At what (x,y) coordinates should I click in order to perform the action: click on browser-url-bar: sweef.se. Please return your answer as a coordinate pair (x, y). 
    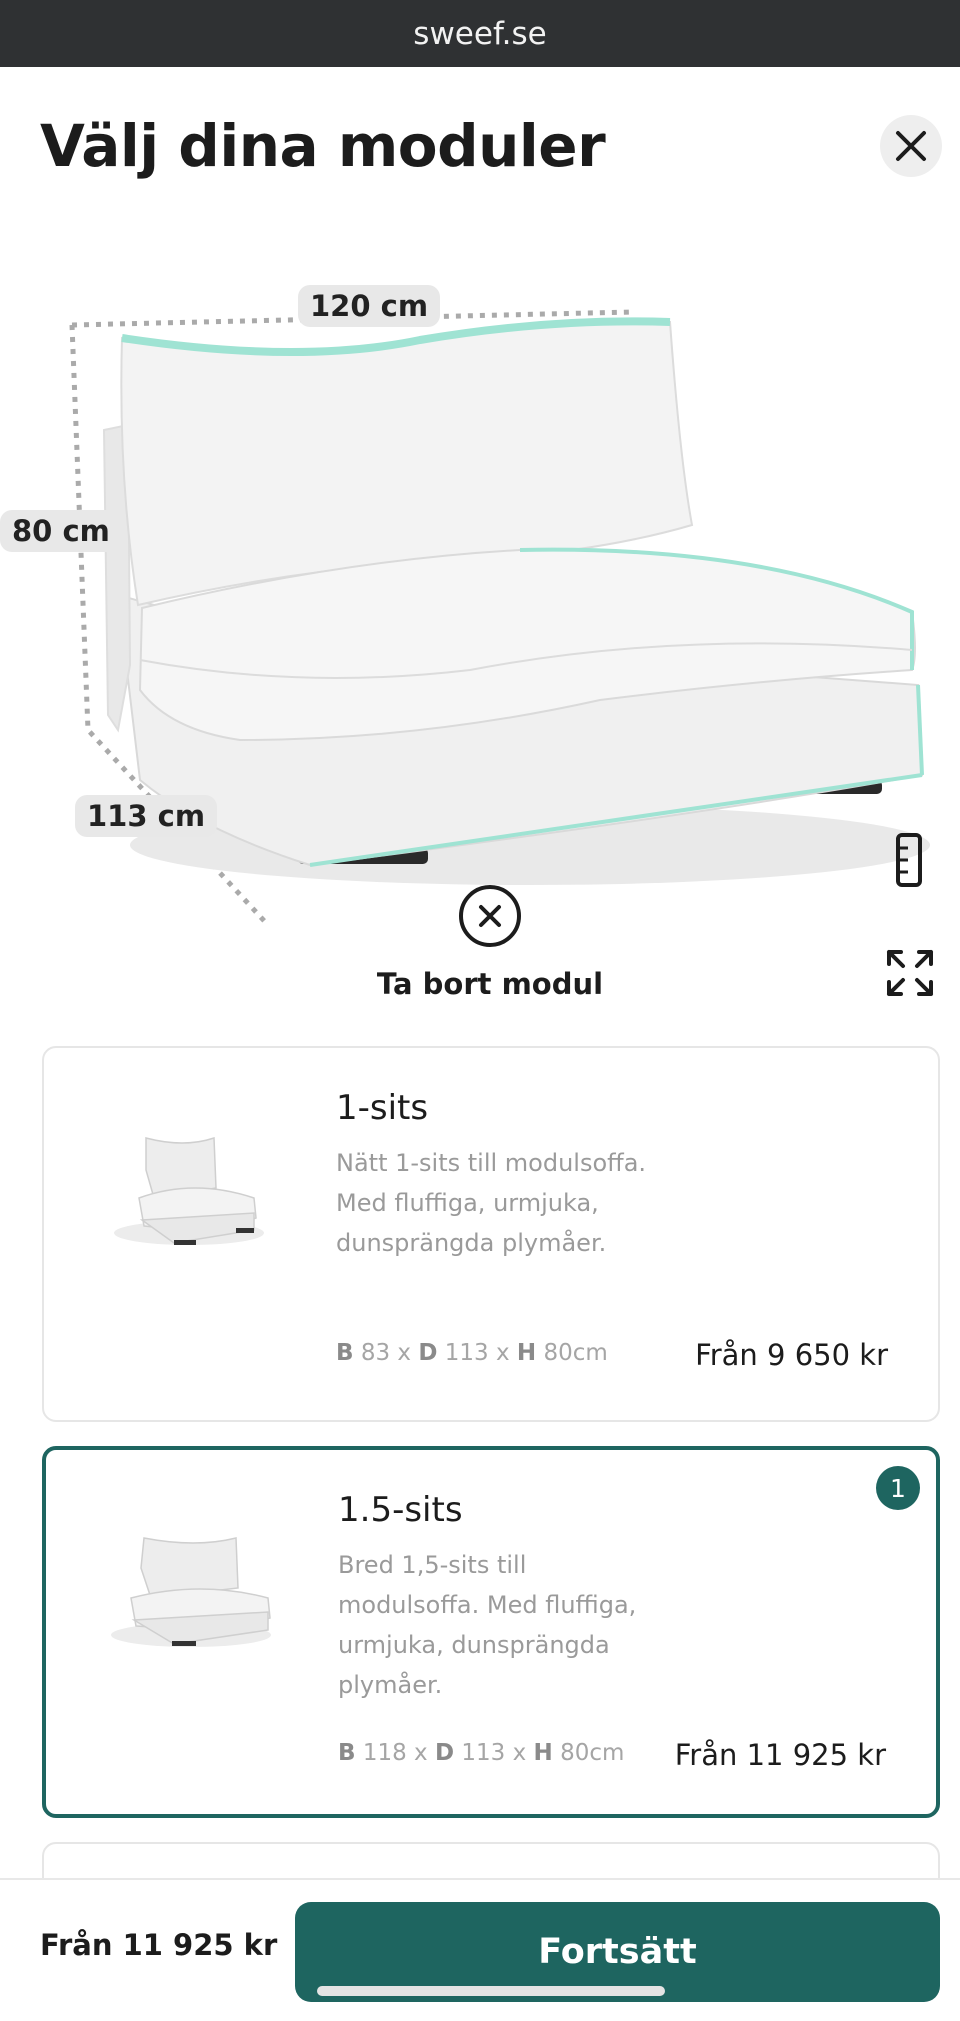
    Looking at the image, I should click on (480, 33).